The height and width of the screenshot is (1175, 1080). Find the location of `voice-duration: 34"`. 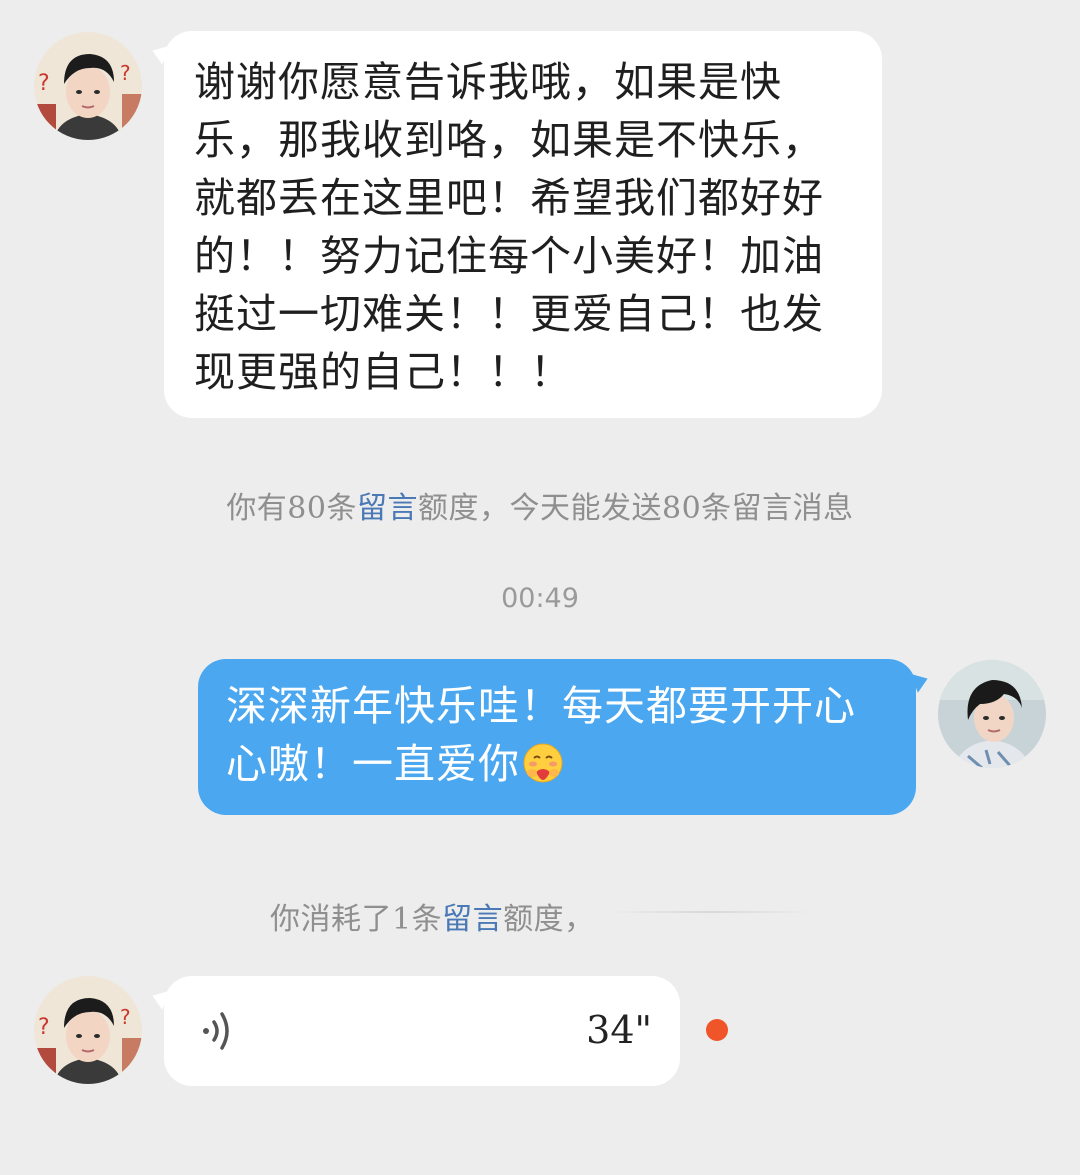

voice-duration: 34" is located at coordinates (619, 1030).